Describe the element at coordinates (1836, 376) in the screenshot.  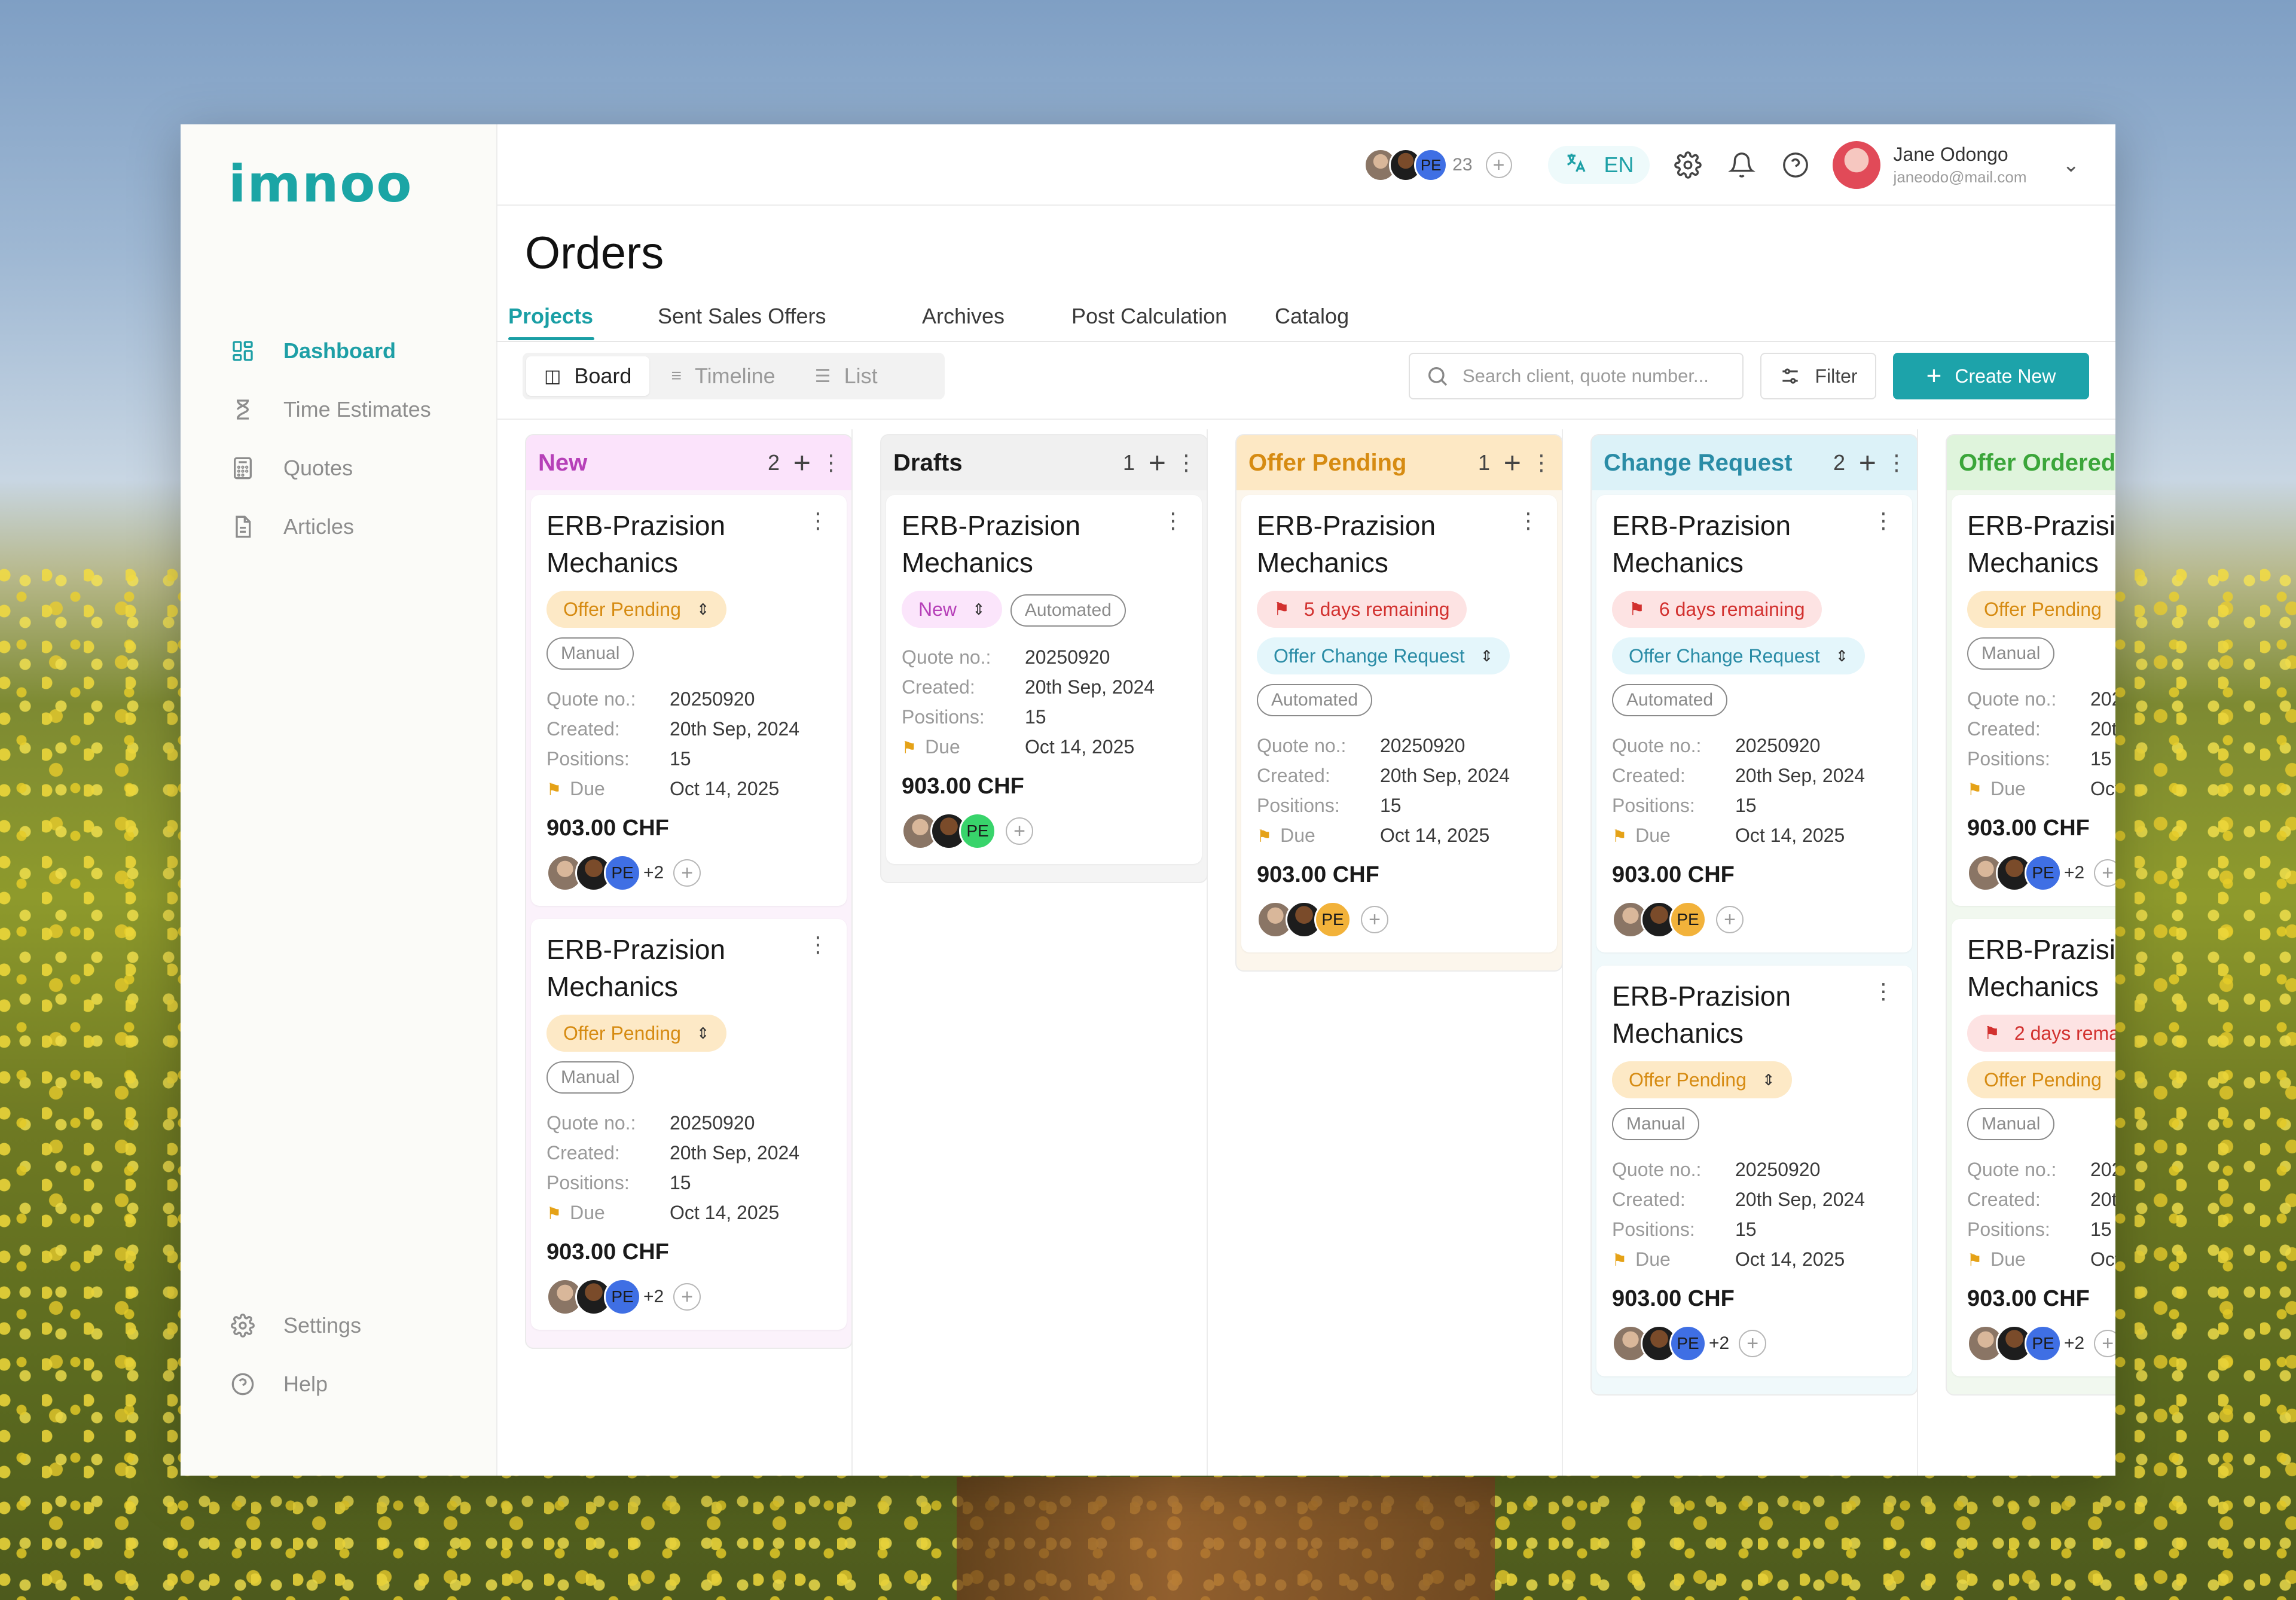
I see `filter-label: Filter` at that location.